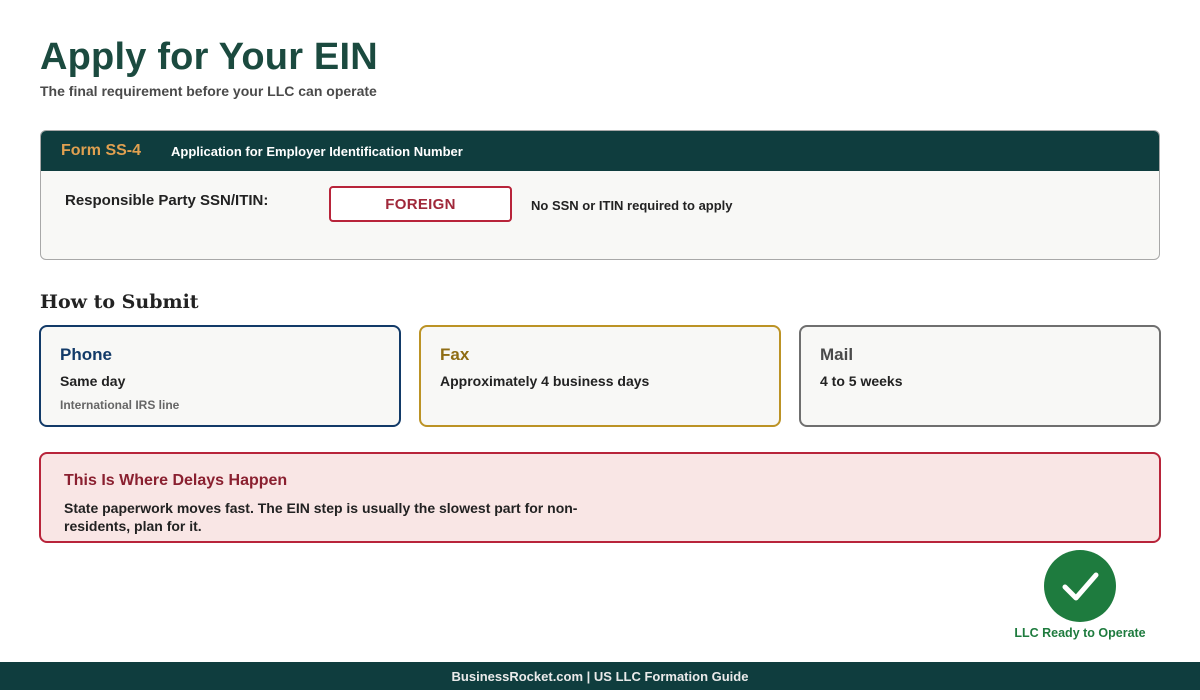 This screenshot has height=700, width=1200. I want to click on form-id: Form SS-4, so click(101, 150).